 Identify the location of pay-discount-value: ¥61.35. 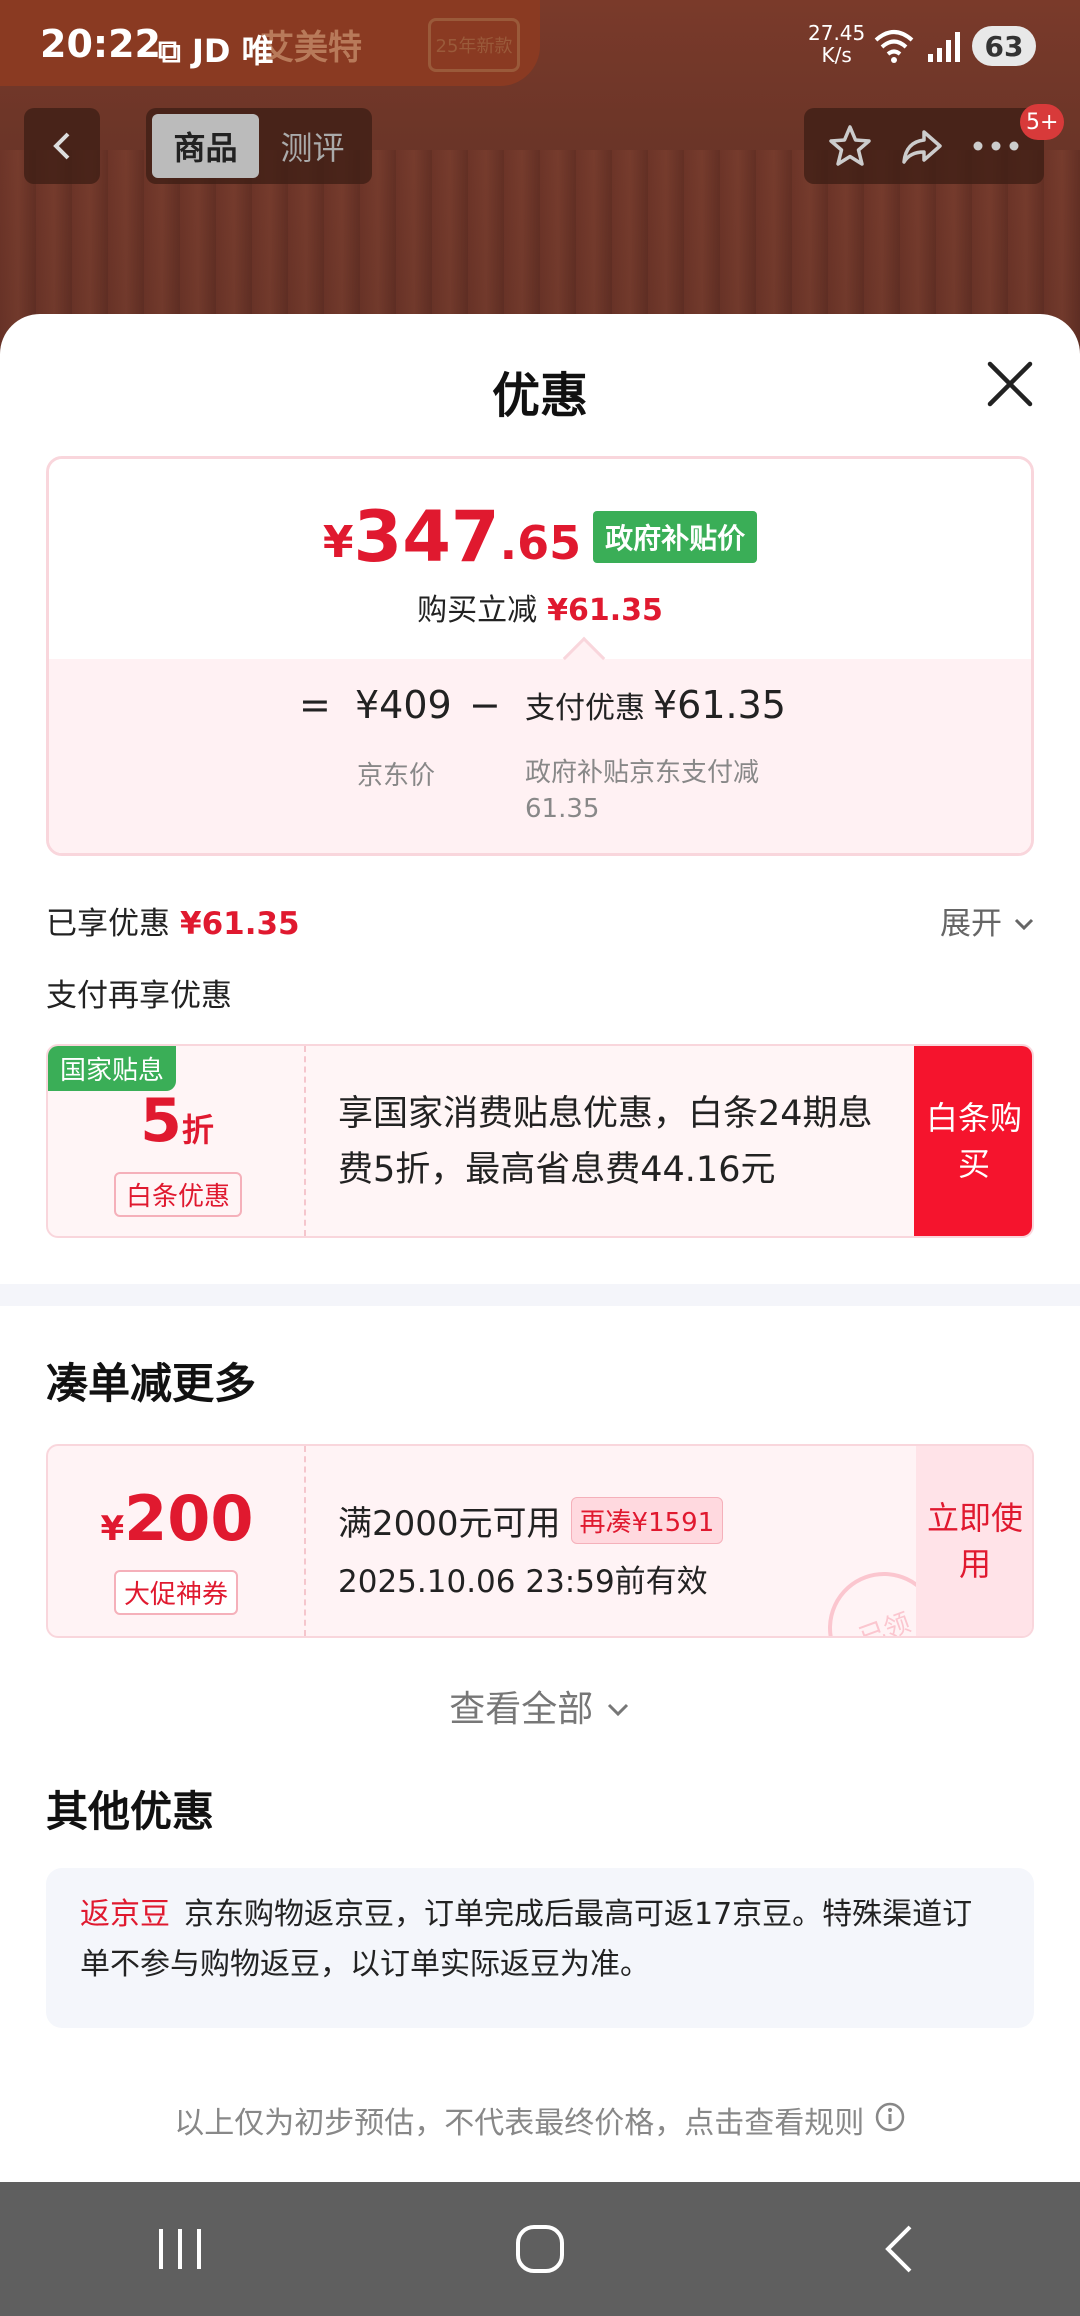
(719, 705).